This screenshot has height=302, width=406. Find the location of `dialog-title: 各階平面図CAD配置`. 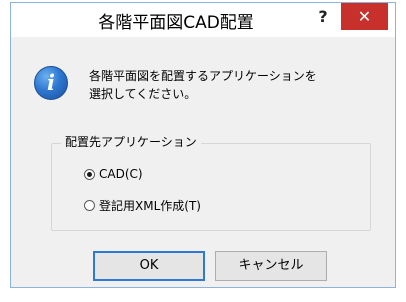

dialog-title: 各階平面図CAD配置 is located at coordinates (176, 23).